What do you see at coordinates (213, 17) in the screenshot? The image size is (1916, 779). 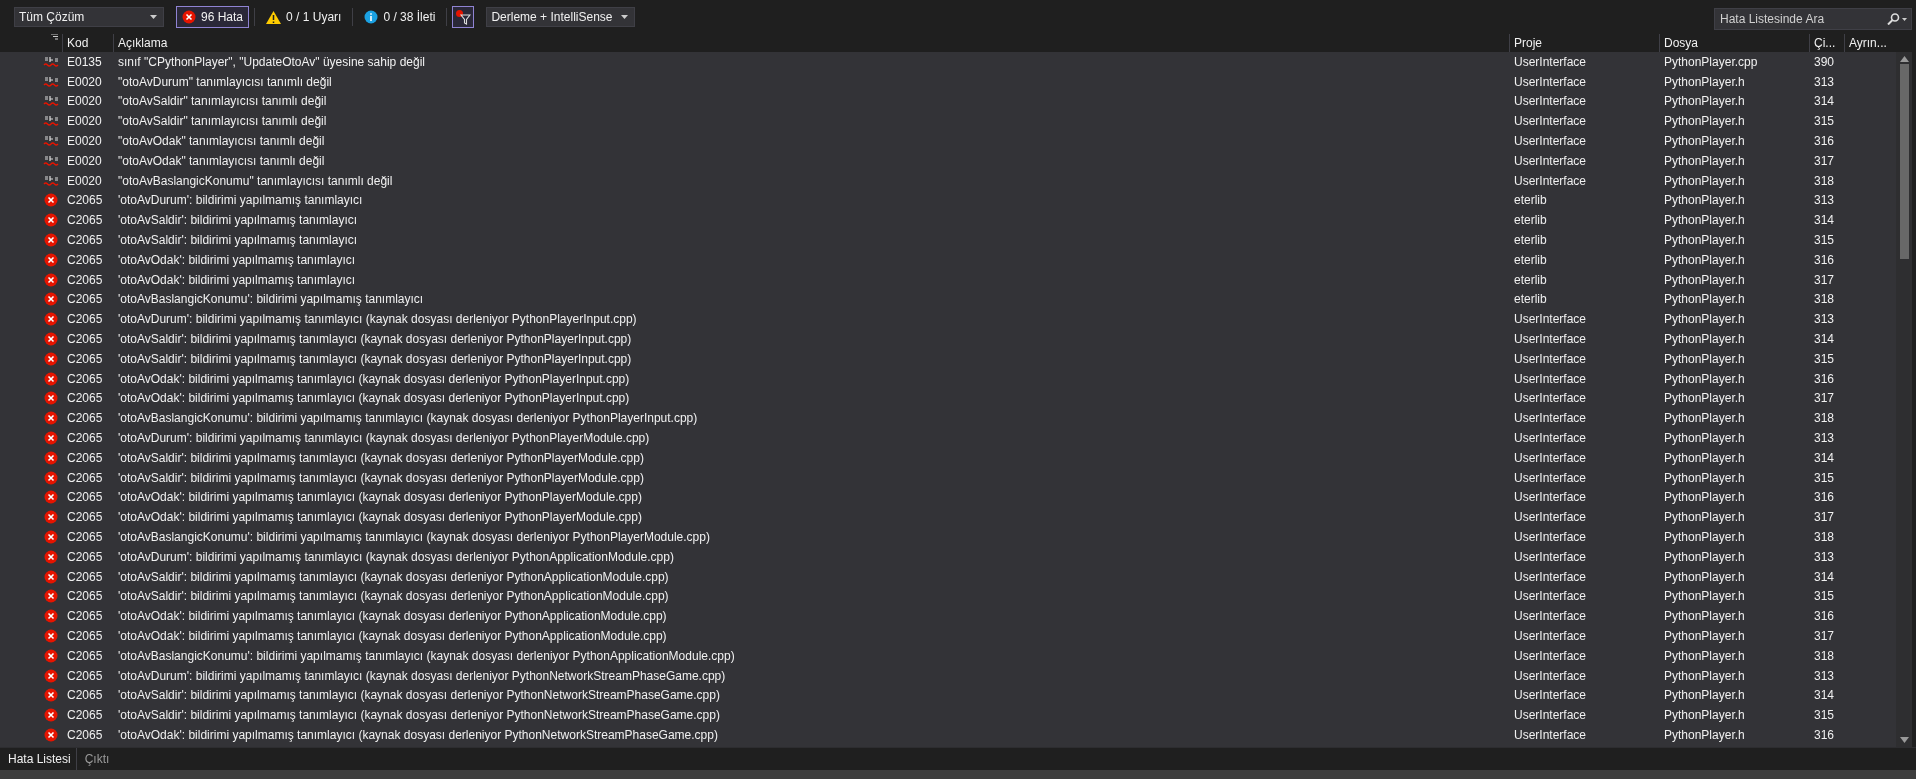 I see `errors-filter-button: 96 Hata` at bounding box center [213, 17].